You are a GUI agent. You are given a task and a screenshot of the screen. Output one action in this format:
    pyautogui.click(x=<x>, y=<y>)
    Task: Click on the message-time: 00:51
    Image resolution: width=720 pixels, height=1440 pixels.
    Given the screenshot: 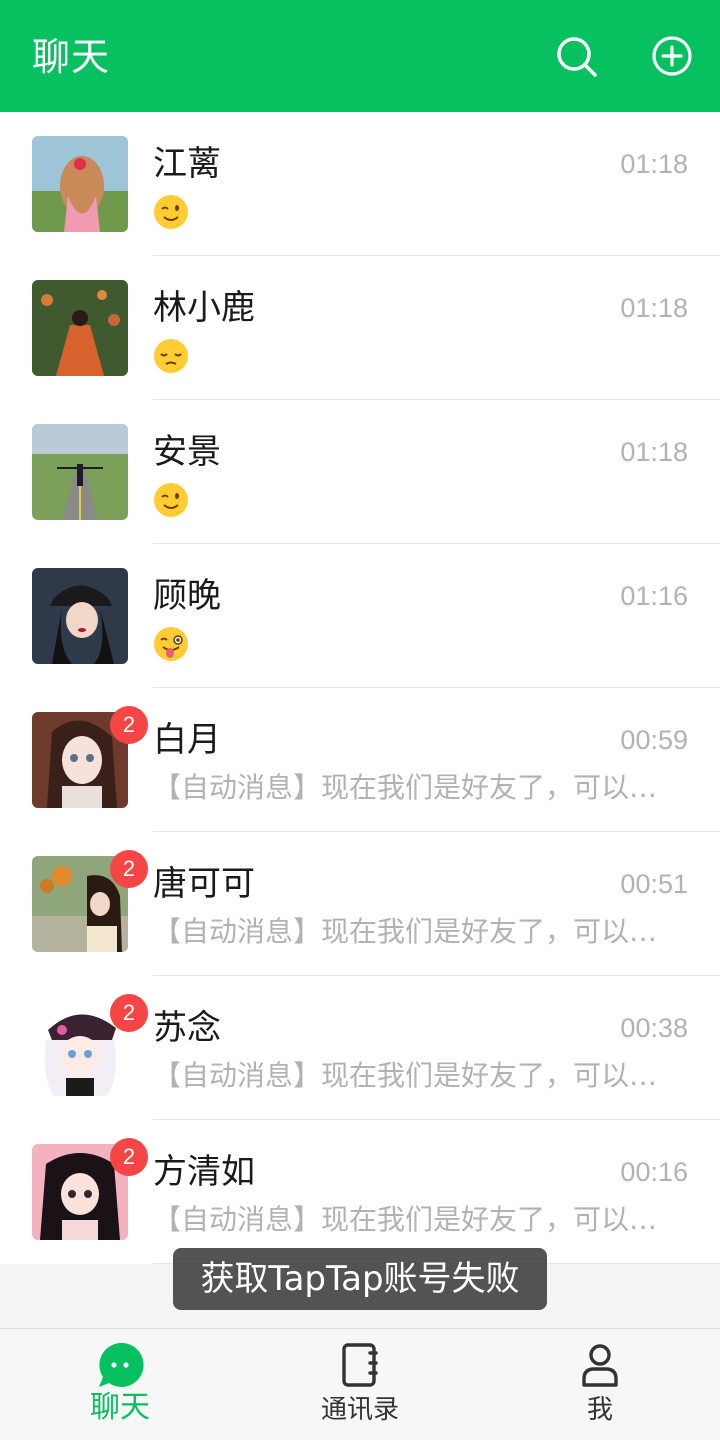 What is the action you would take?
    pyautogui.click(x=654, y=884)
    